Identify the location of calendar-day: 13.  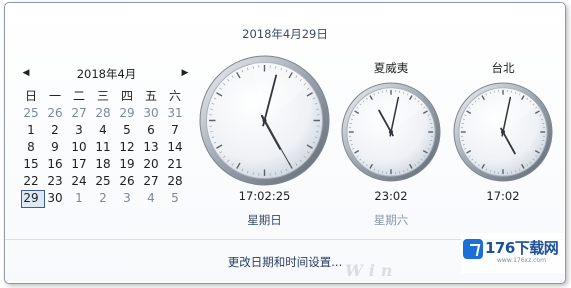
(151, 147).